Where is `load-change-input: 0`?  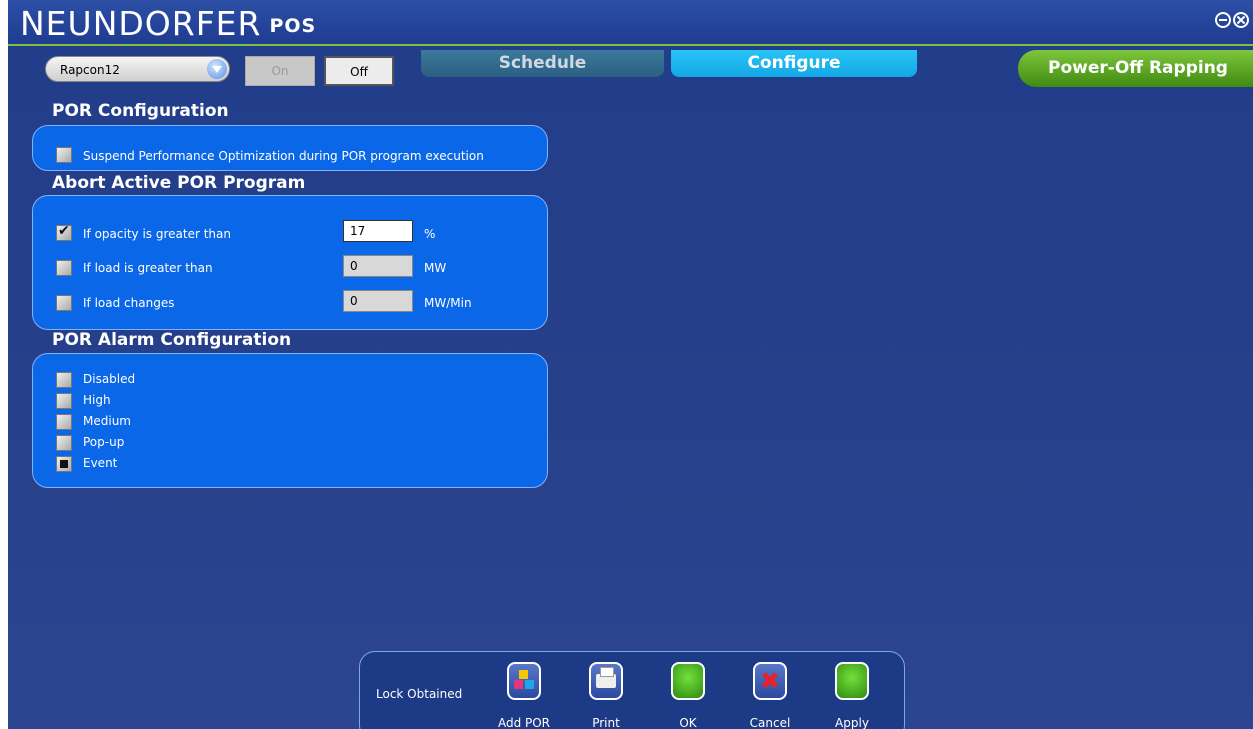 load-change-input: 0 is located at coordinates (378, 301).